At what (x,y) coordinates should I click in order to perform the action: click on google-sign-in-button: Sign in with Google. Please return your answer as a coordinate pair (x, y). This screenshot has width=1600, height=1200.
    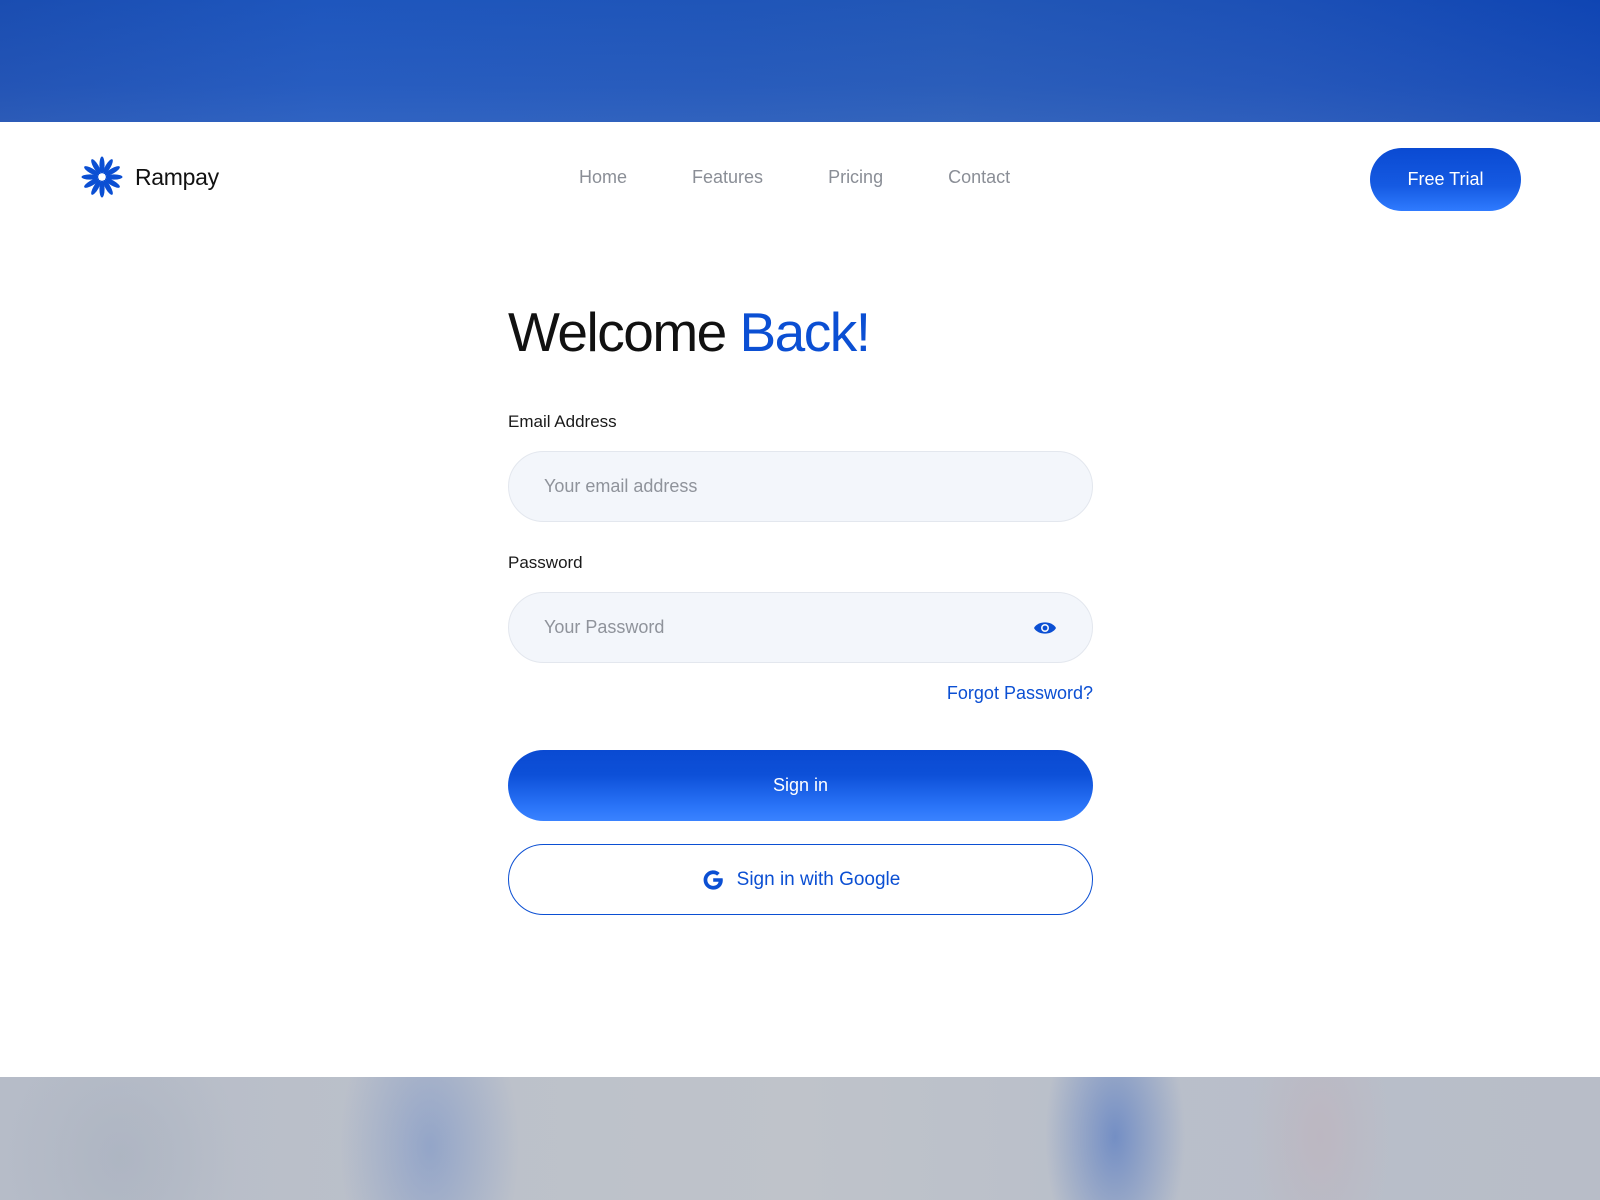
    Looking at the image, I should click on (800, 879).